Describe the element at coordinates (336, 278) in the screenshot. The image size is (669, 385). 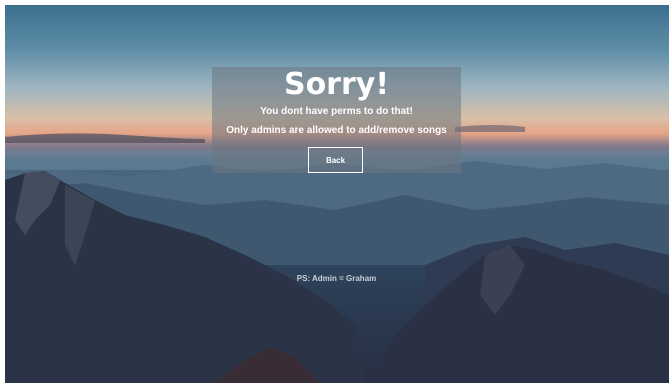
I see `ps-admin-note: PS: Admin = Graham` at that location.